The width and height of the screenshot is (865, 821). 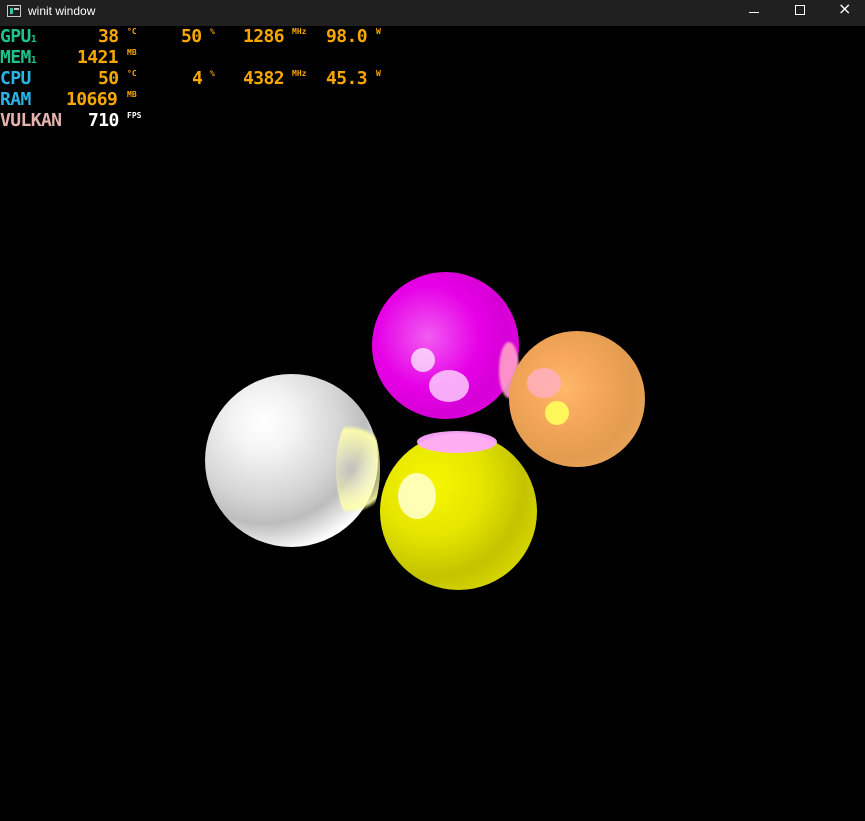 What do you see at coordinates (299, 73) in the screenshot?
I see `cpu-clock-unit: MHz` at bounding box center [299, 73].